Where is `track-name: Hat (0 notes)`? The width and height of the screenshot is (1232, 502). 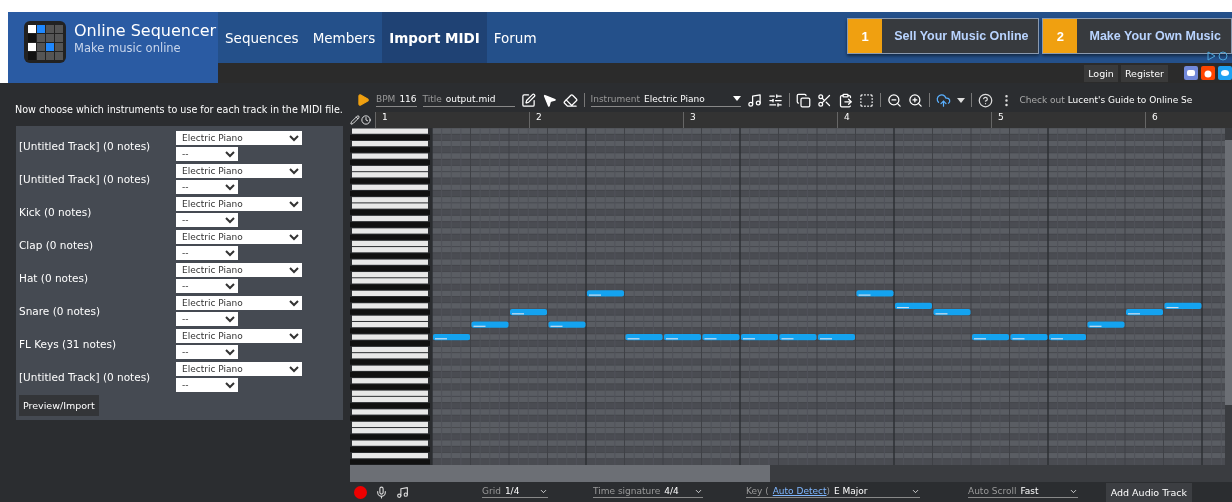 track-name: Hat (0 notes) is located at coordinates (54, 277).